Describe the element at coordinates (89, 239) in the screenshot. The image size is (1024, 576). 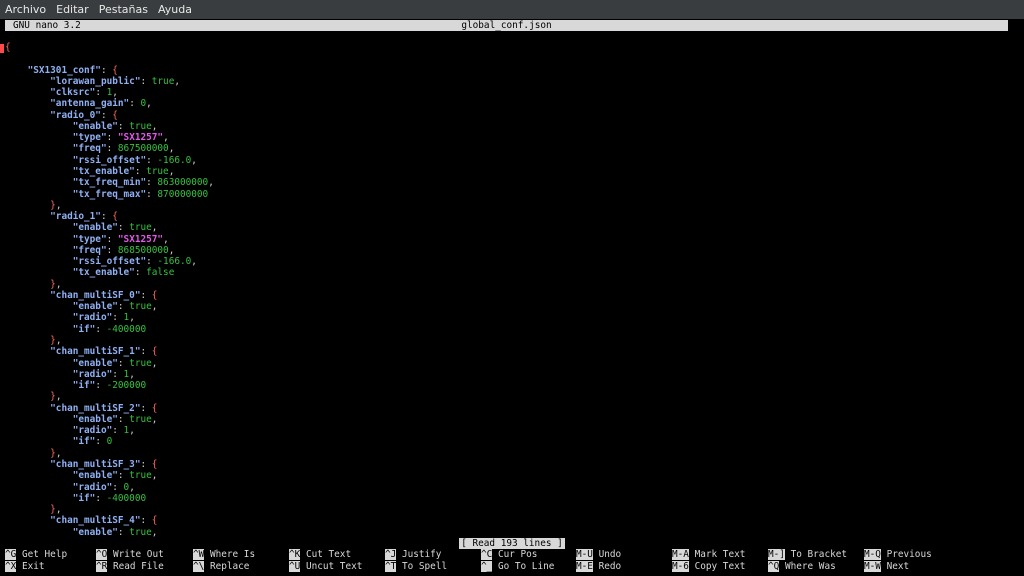
I see `code-token: "type"` at that location.